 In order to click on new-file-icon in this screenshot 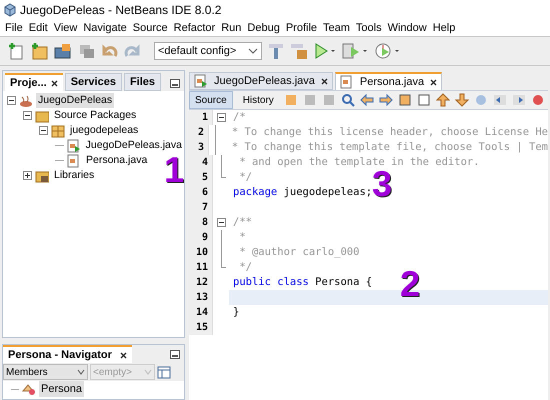, I will do `click(16, 51)`.